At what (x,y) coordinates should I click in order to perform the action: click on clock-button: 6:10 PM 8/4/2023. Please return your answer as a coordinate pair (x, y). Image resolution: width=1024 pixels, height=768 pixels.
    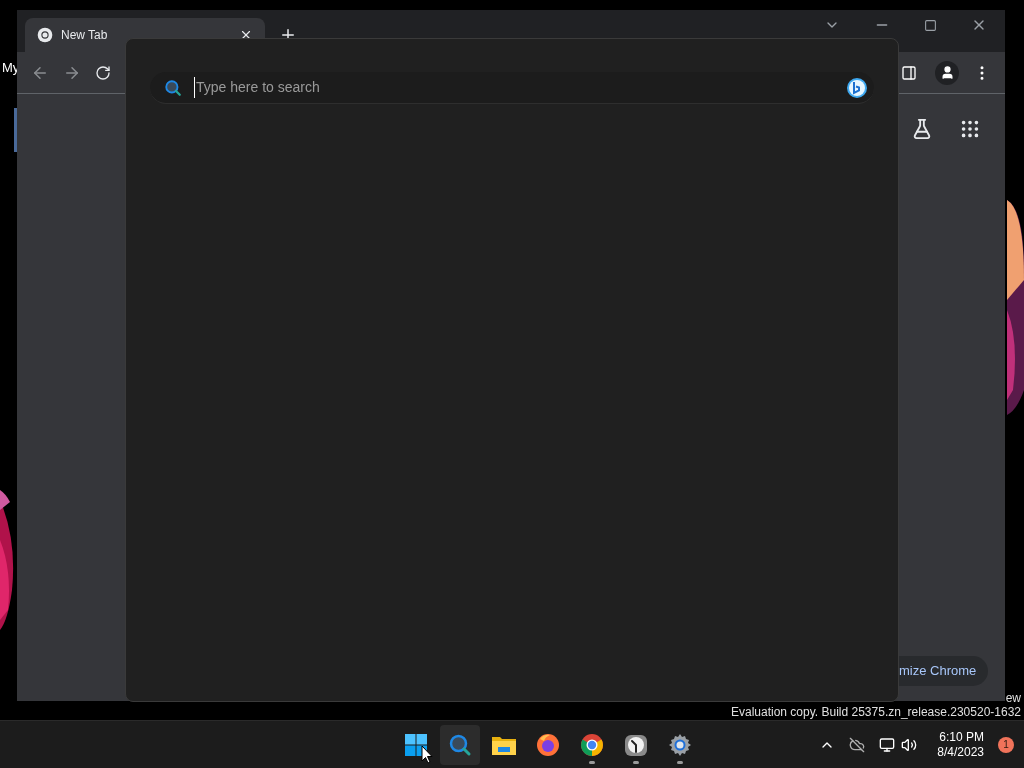
    Looking at the image, I should click on (960, 744).